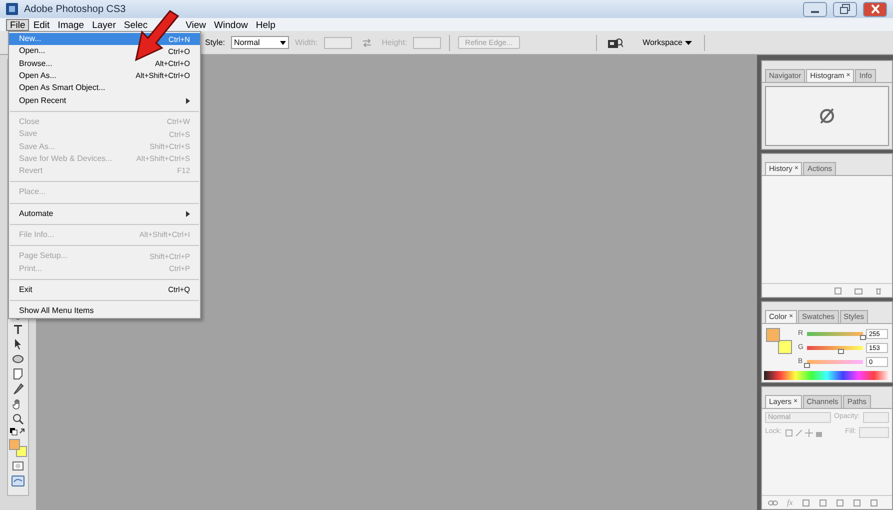  Describe the element at coordinates (338, 42) in the screenshot. I see `width-field` at that location.